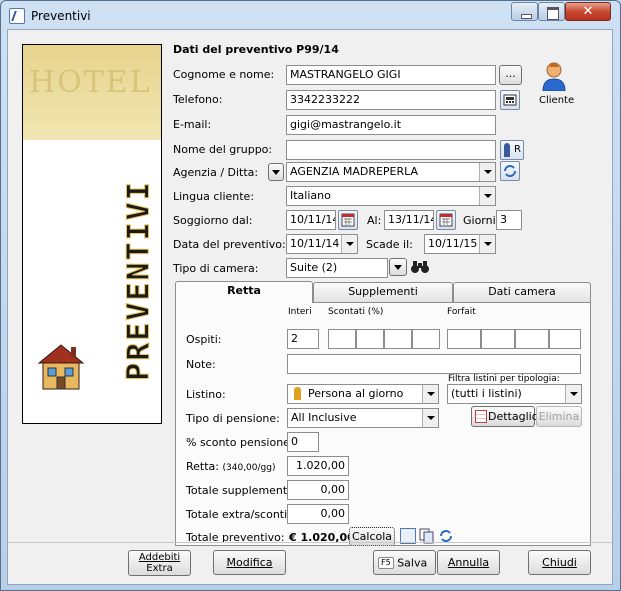 The height and width of the screenshot is (591, 621). I want to click on modifica-button: Modifica, so click(249, 562).